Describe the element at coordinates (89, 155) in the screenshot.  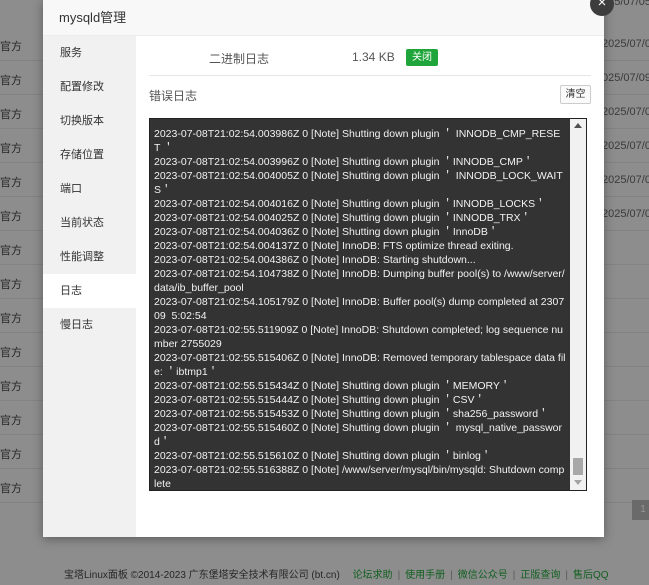
I see `sidebar-item: 存储位置` at that location.